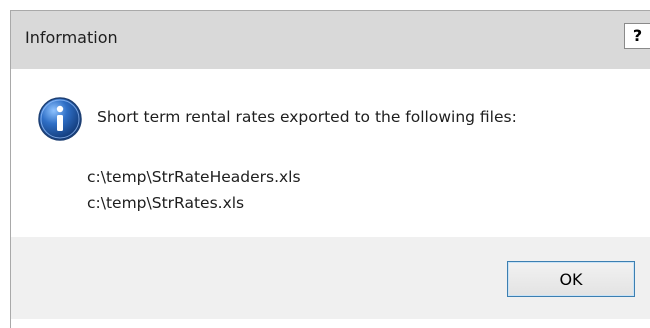 The width and height of the screenshot is (650, 328). Describe the element at coordinates (194, 177) in the screenshot. I see `exported-file-path: c:\temp\StrRateHeaders.xls` at that location.